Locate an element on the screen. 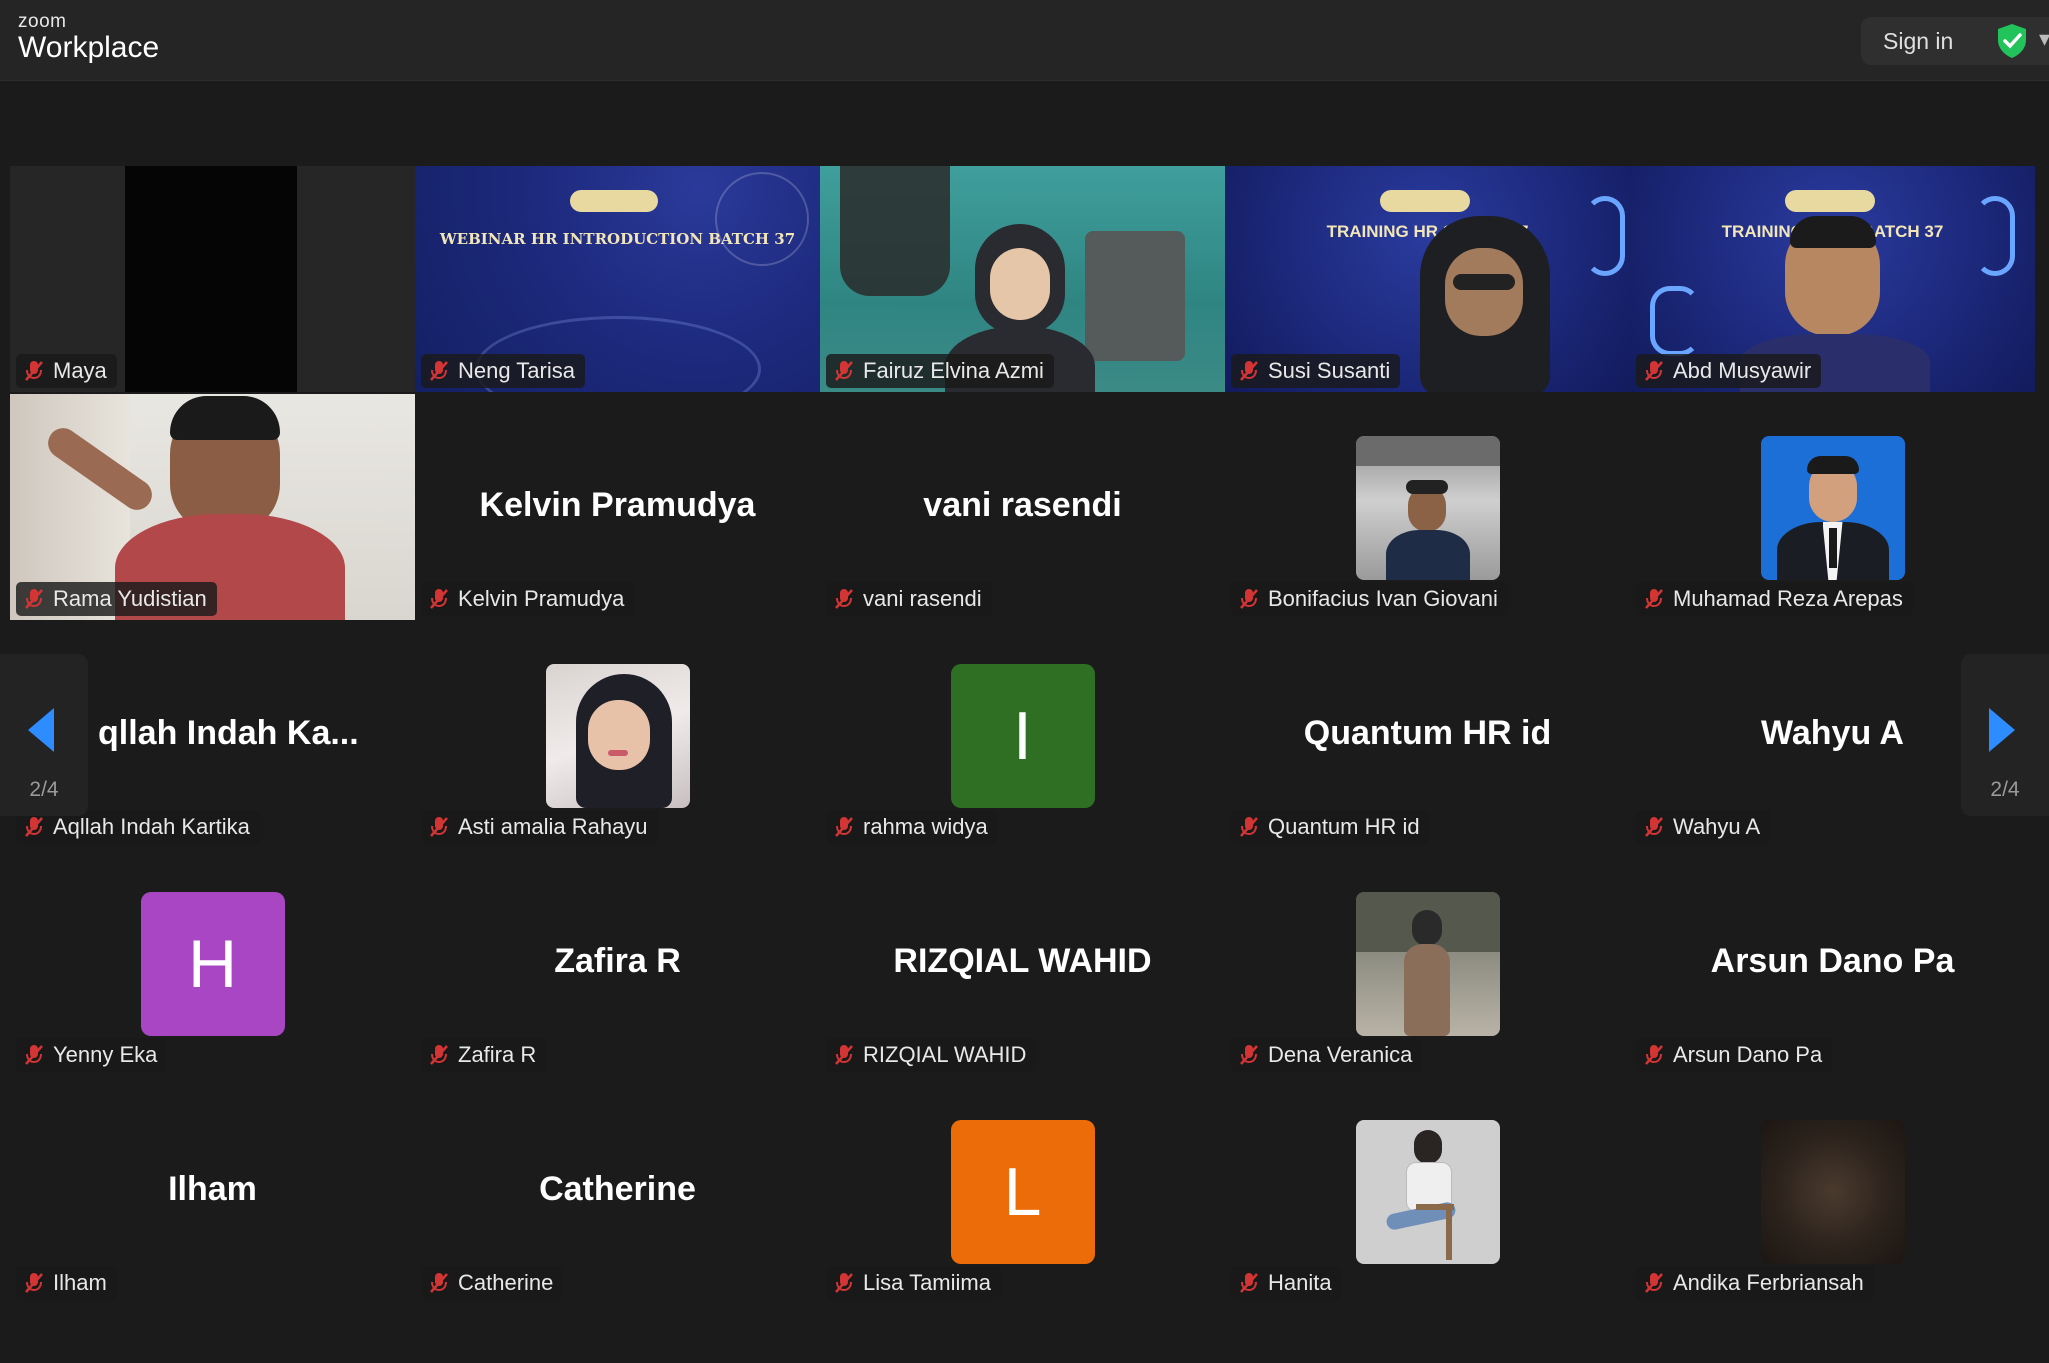 The height and width of the screenshot is (1363, 2049). participant-name-label: rahma widya is located at coordinates (912, 827).